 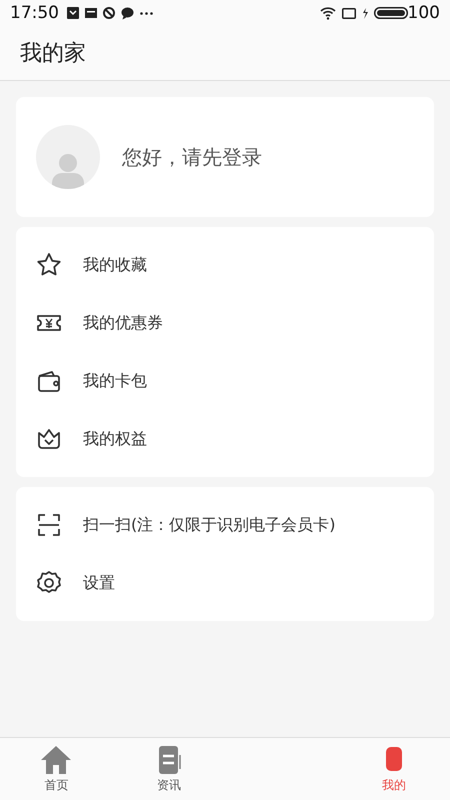 I want to click on battery-level: 100, so click(x=424, y=13).